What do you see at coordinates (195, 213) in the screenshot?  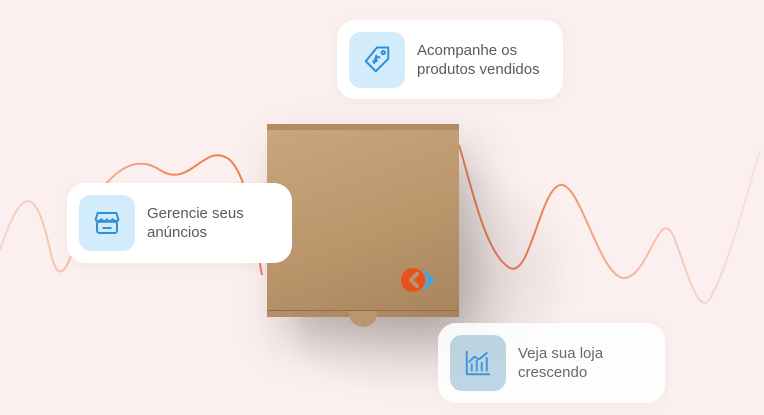 I see `card-text-line1: Gerencie seus` at bounding box center [195, 213].